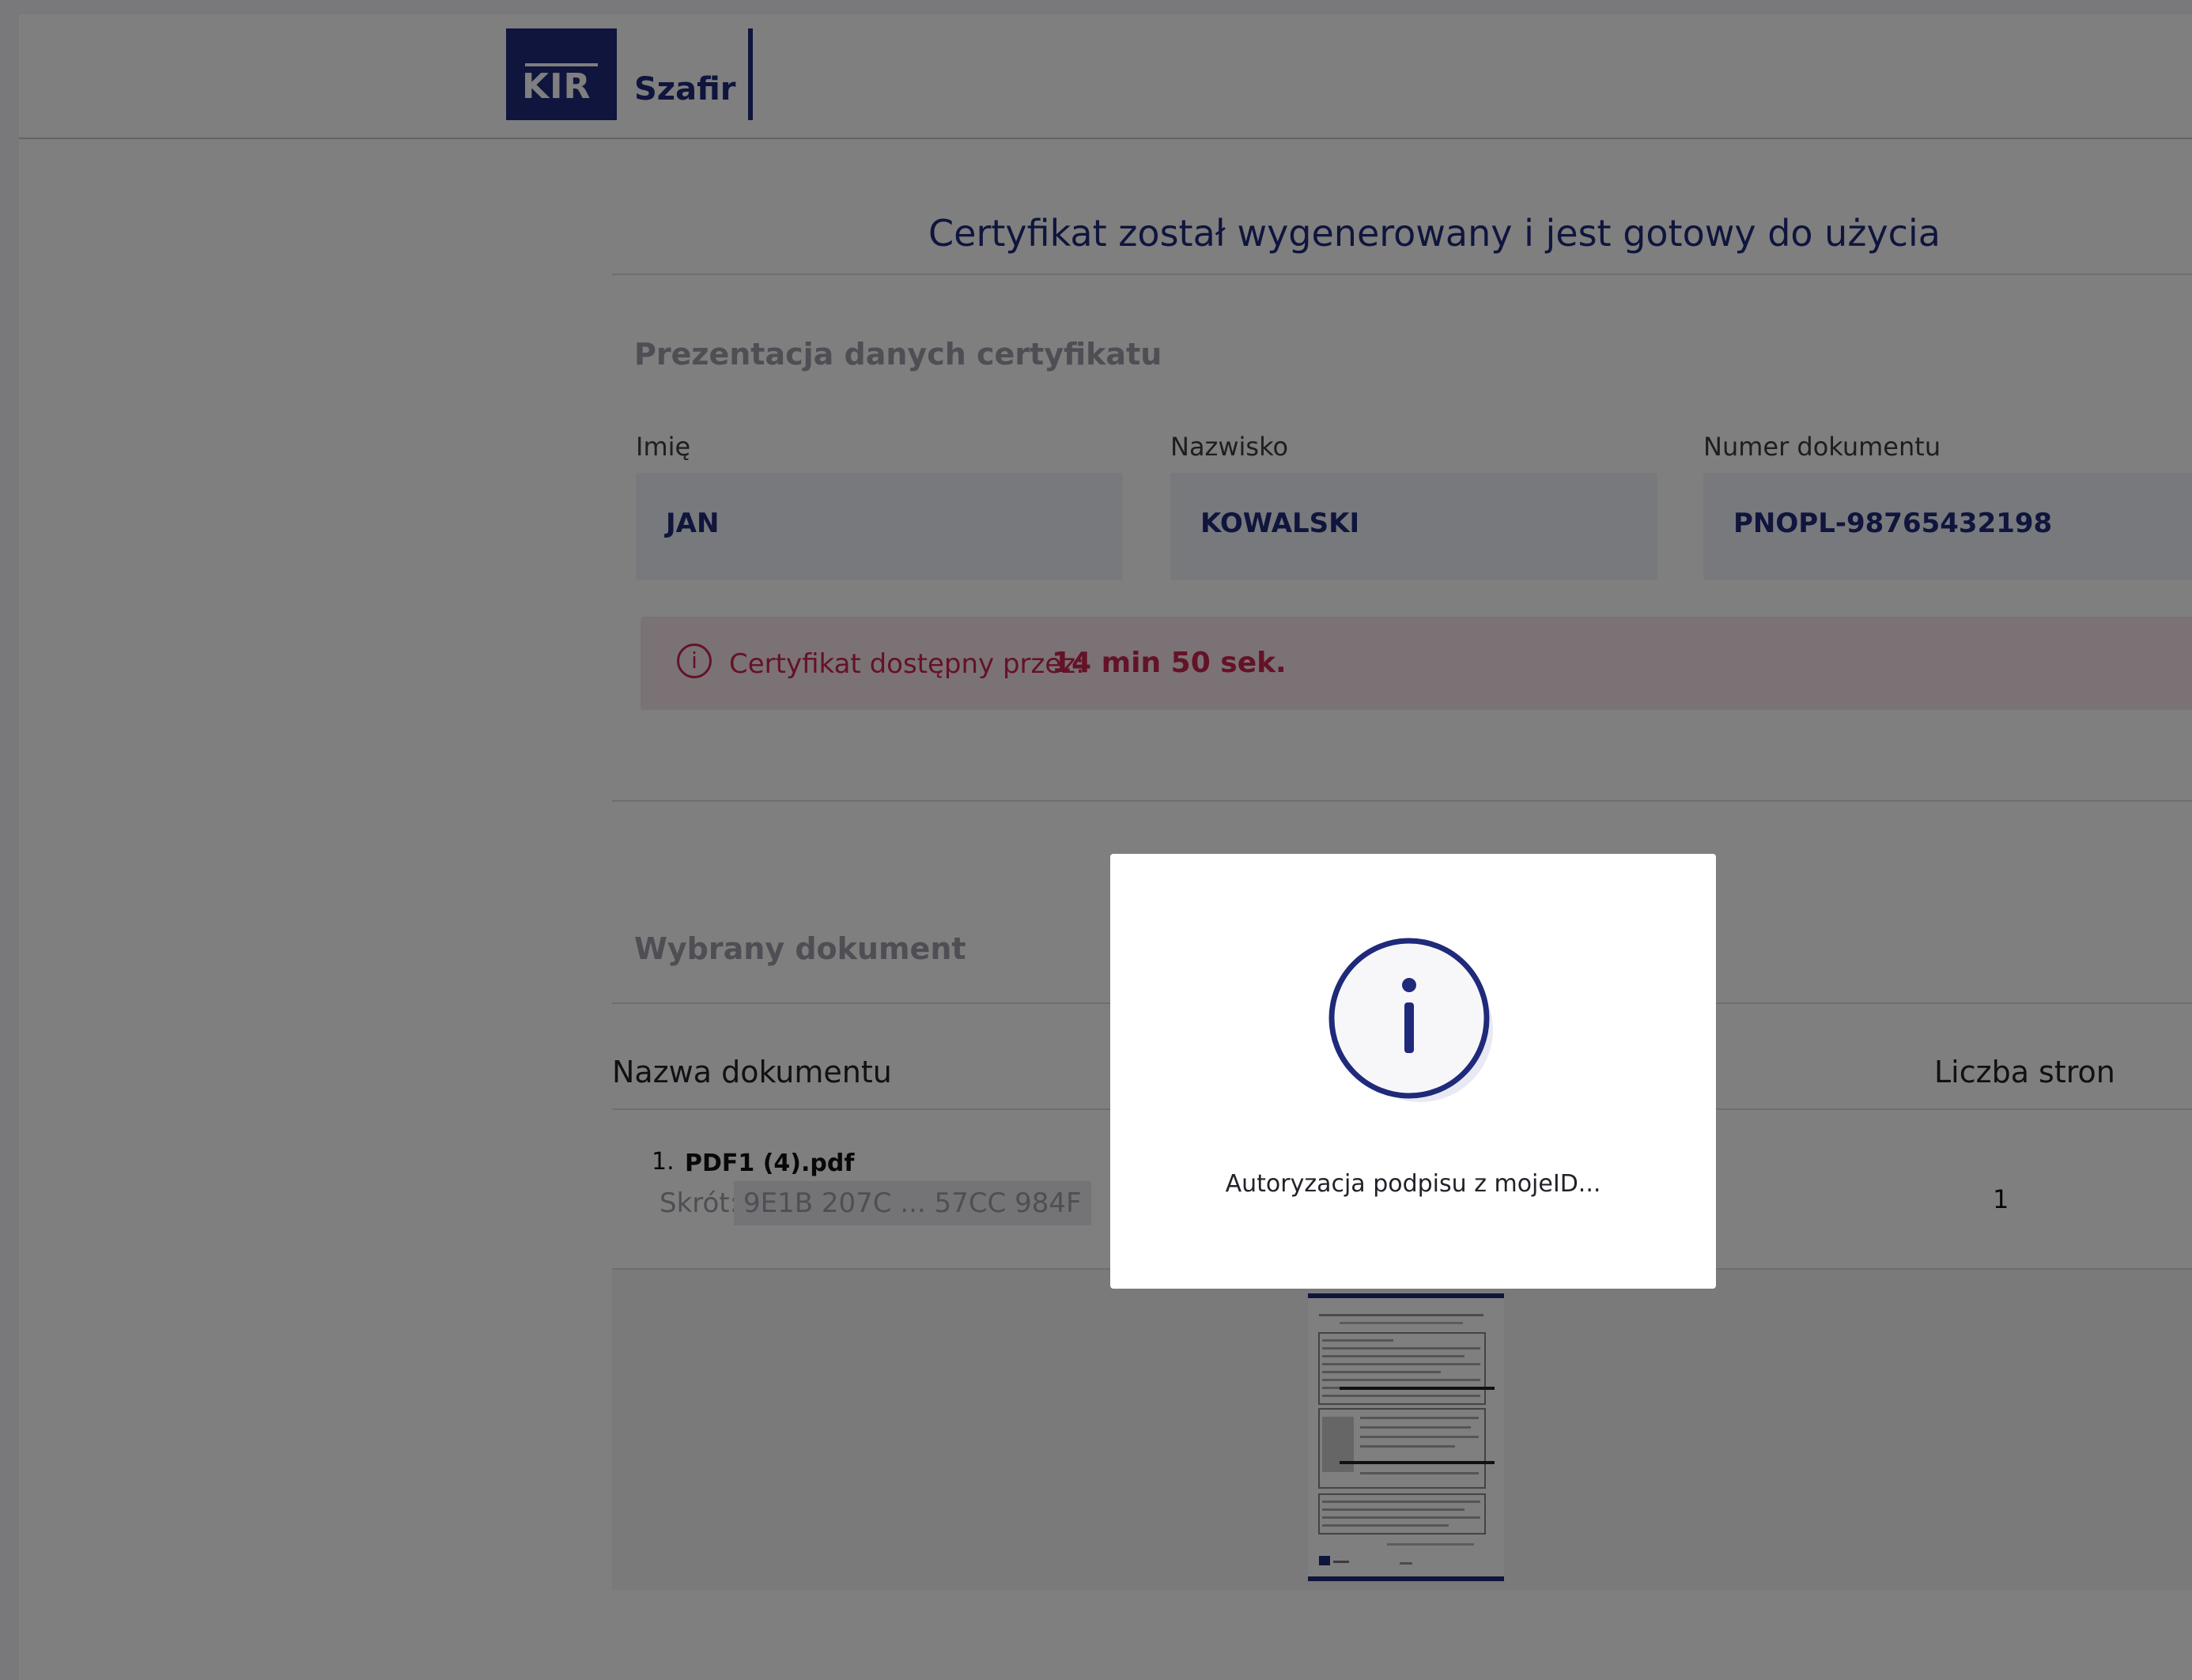 Image resolution: width=2192 pixels, height=1680 pixels. Describe the element at coordinates (1410, 1020) in the screenshot. I see `info-icon` at that location.